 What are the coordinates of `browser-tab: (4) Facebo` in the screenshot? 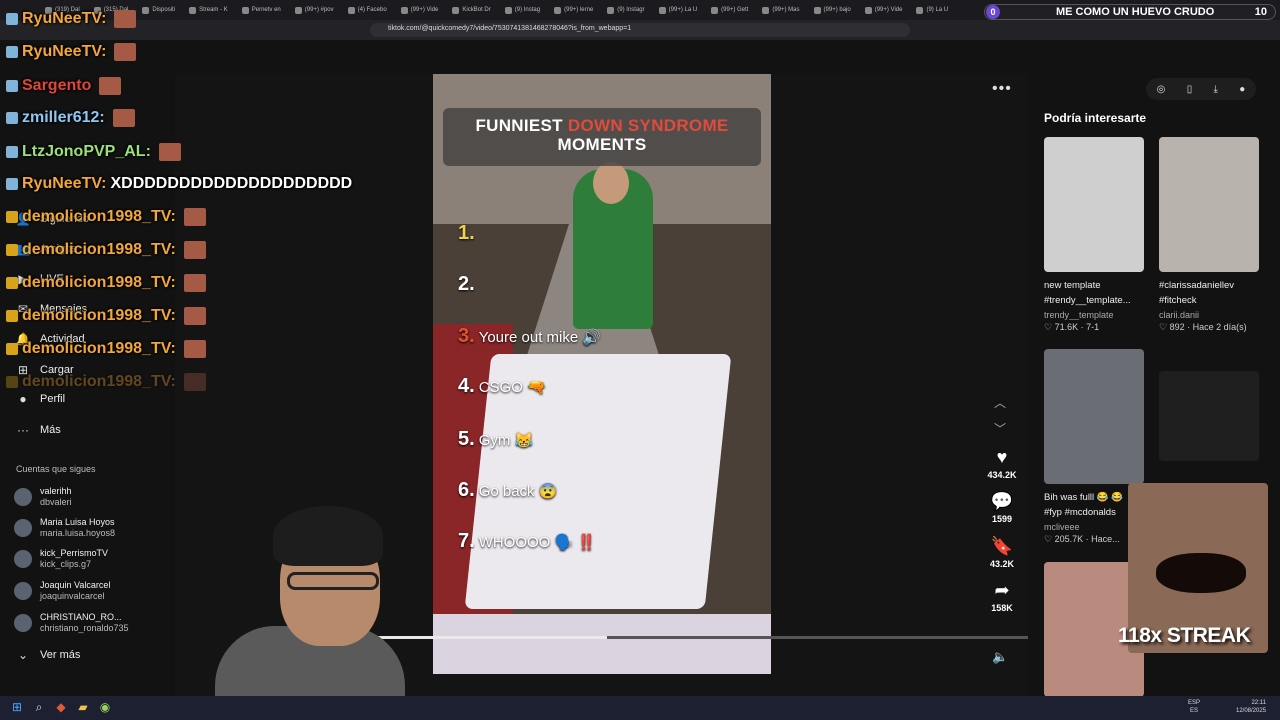 It's located at (367, 10).